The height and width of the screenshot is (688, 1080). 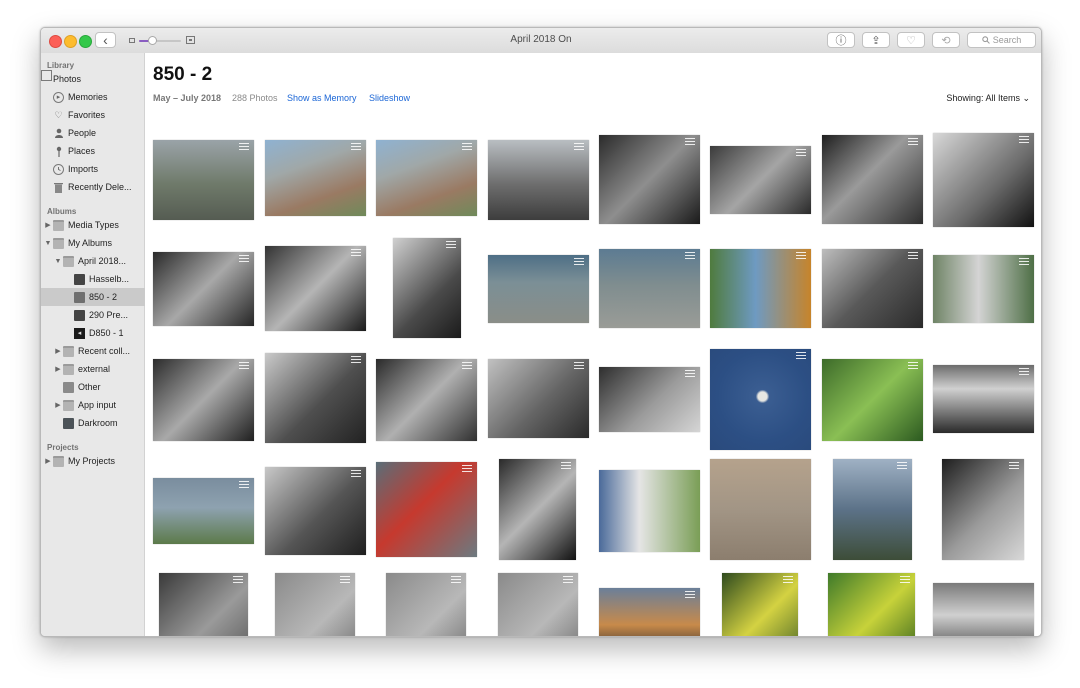 I want to click on sidebar-item-label: Other, so click(x=89, y=387).